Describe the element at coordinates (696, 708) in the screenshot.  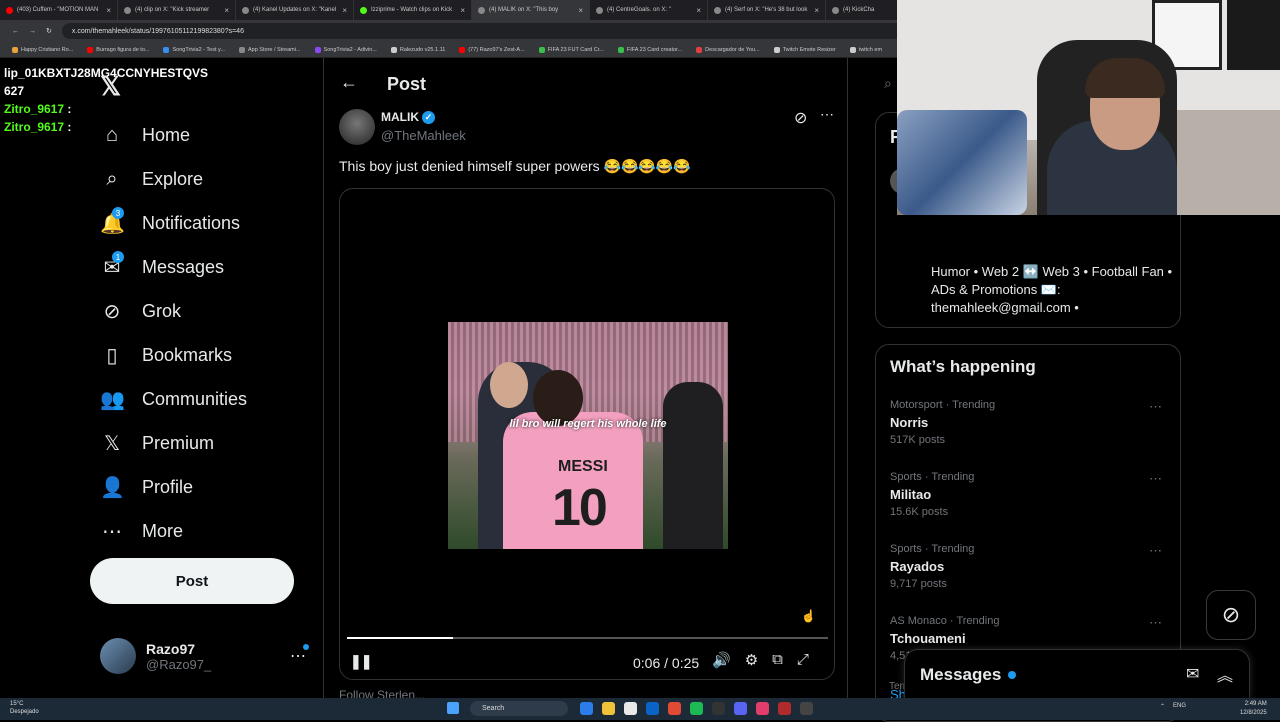
I see `spotify-app-icon` at that location.